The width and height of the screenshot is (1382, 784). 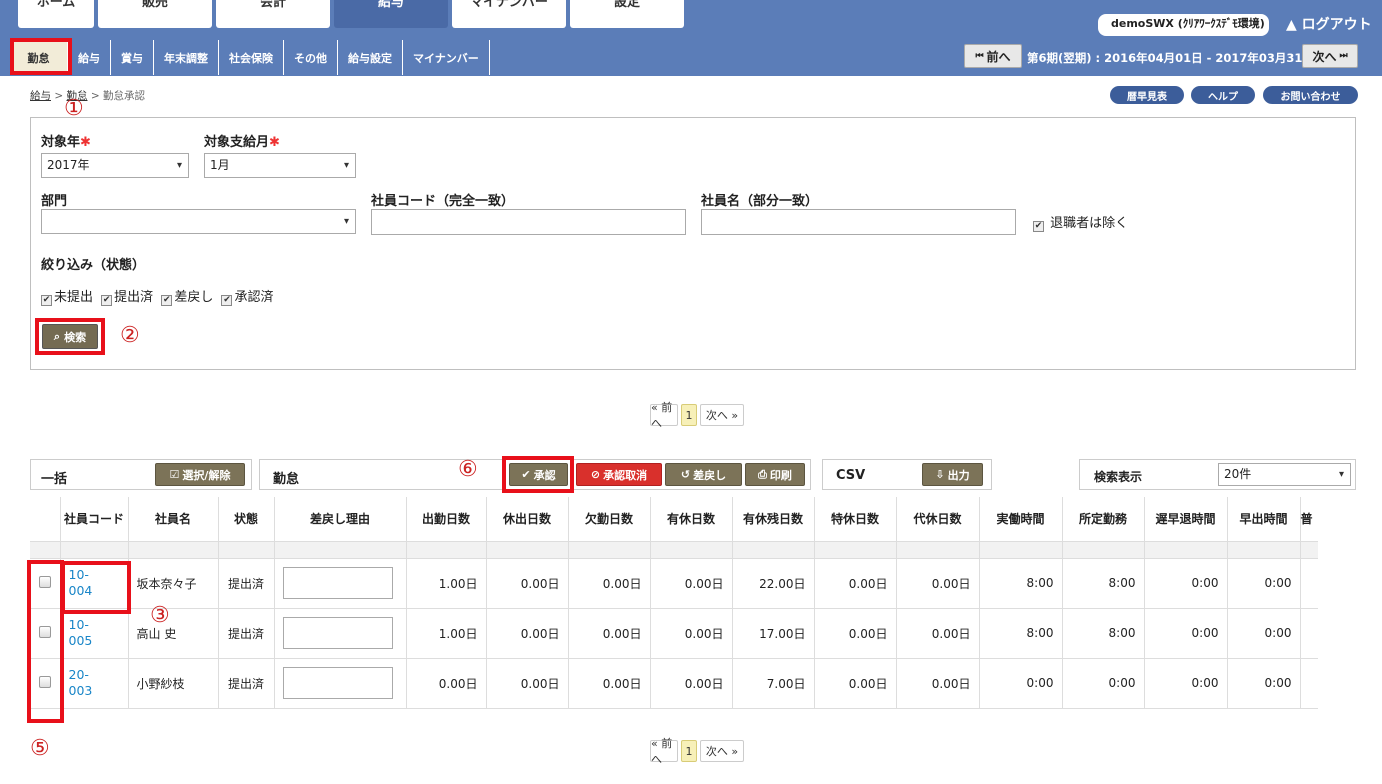 I want to click on print-button: ⎙ 印刷, so click(x=775, y=474).